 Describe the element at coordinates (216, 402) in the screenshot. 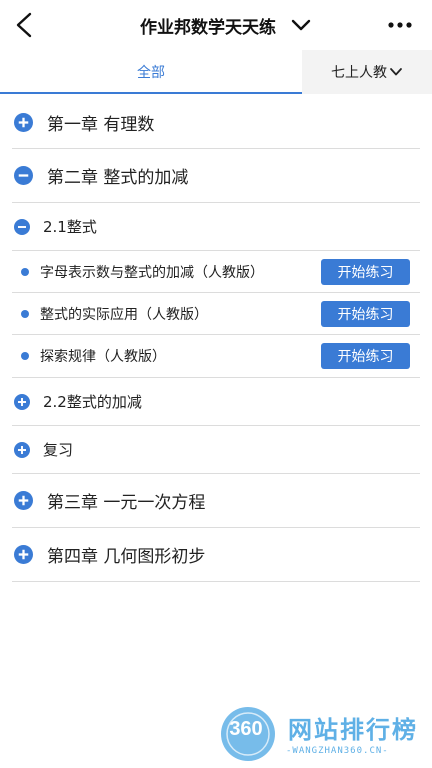

I see `section-row-2-2: 2.2整式的加减` at that location.